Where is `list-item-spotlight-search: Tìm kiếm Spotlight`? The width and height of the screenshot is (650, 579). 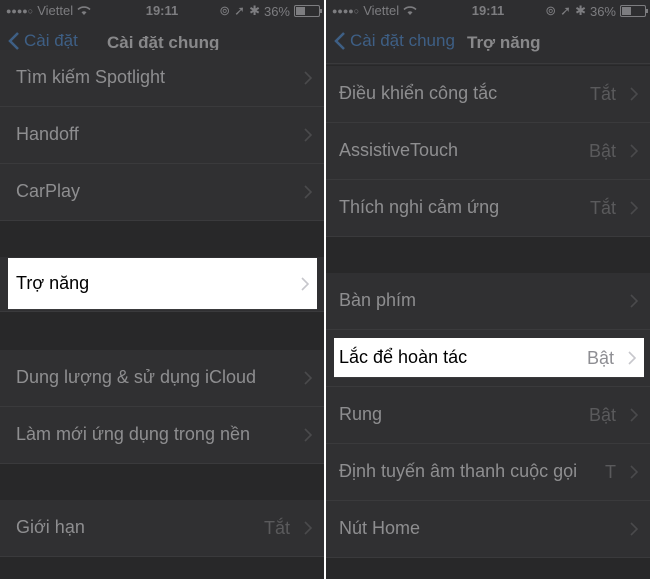
list-item-spotlight-search: Tìm kiếm Spotlight is located at coordinates (162, 78).